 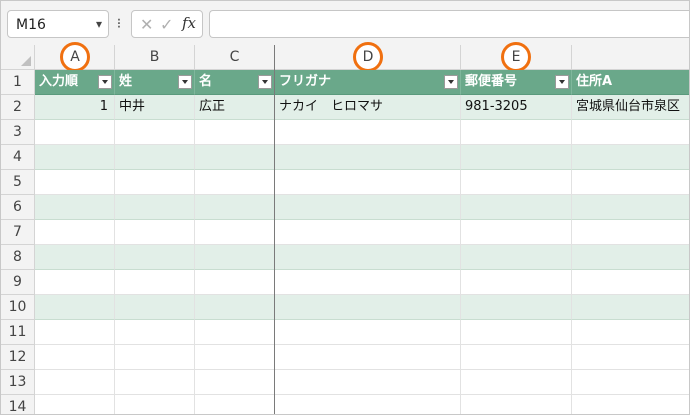 What do you see at coordinates (516, 107) in the screenshot?
I see `cell-postal: 981-3205` at bounding box center [516, 107].